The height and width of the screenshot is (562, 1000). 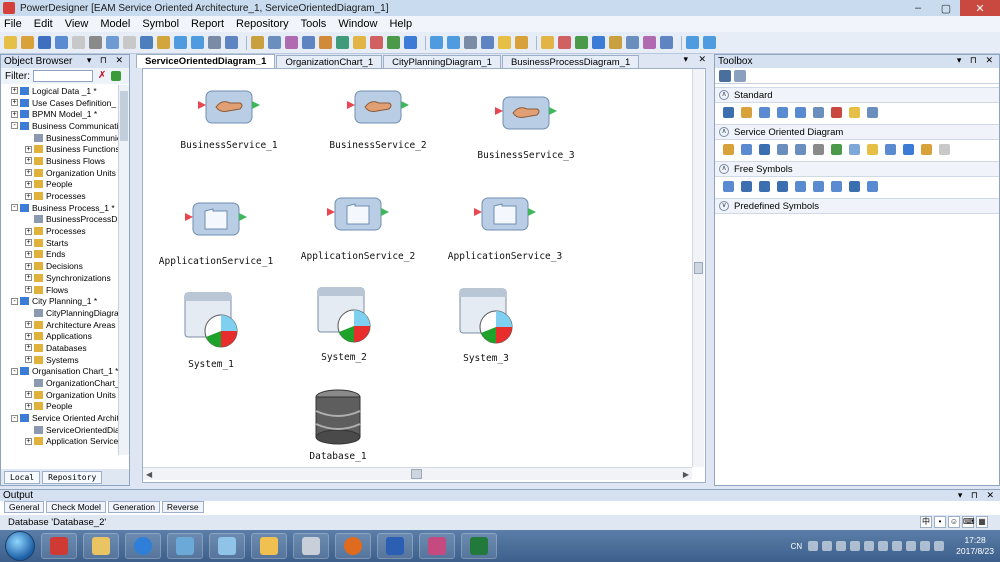 What do you see at coordinates (60, 255) in the screenshot?
I see `tree-item: + Ends` at bounding box center [60, 255].